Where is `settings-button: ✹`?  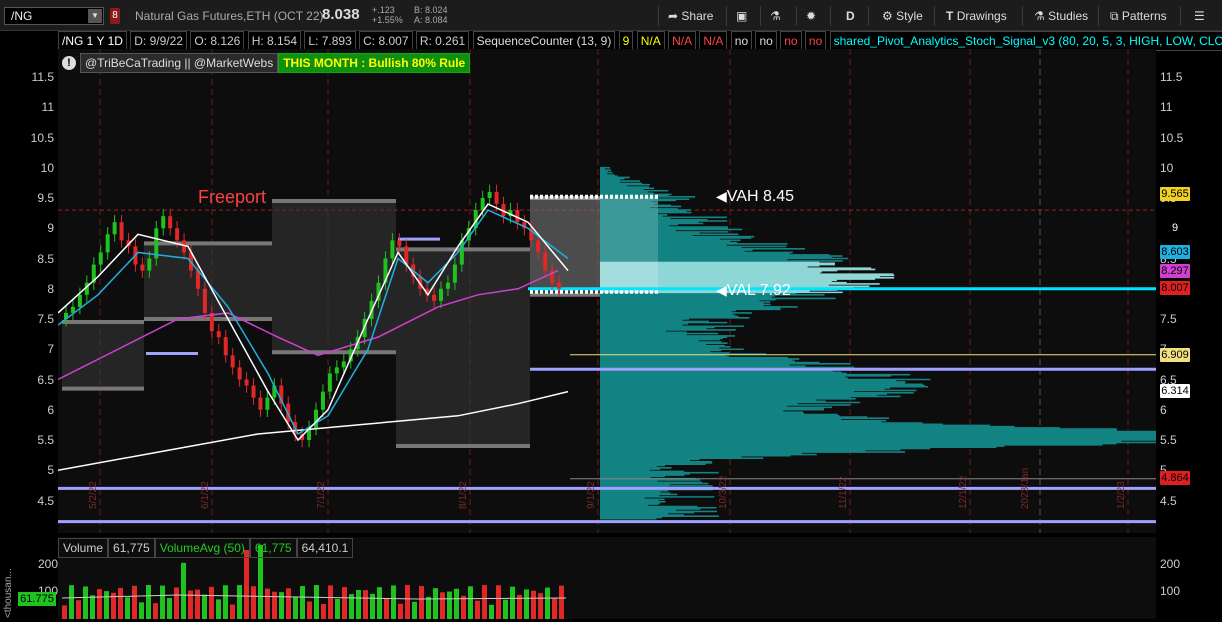
settings-button: ✹ is located at coordinates (811, 16).